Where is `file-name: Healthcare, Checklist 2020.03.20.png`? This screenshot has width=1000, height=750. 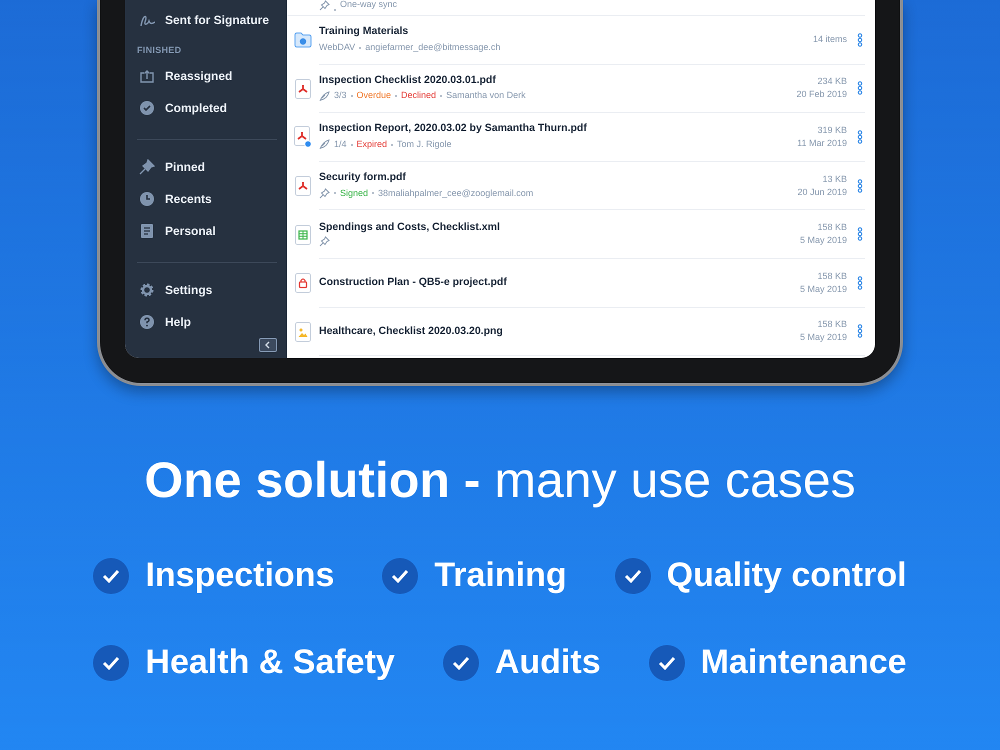 file-name: Healthcare, Checklist 2020.03.20.png is located at coordinates (411, 331).